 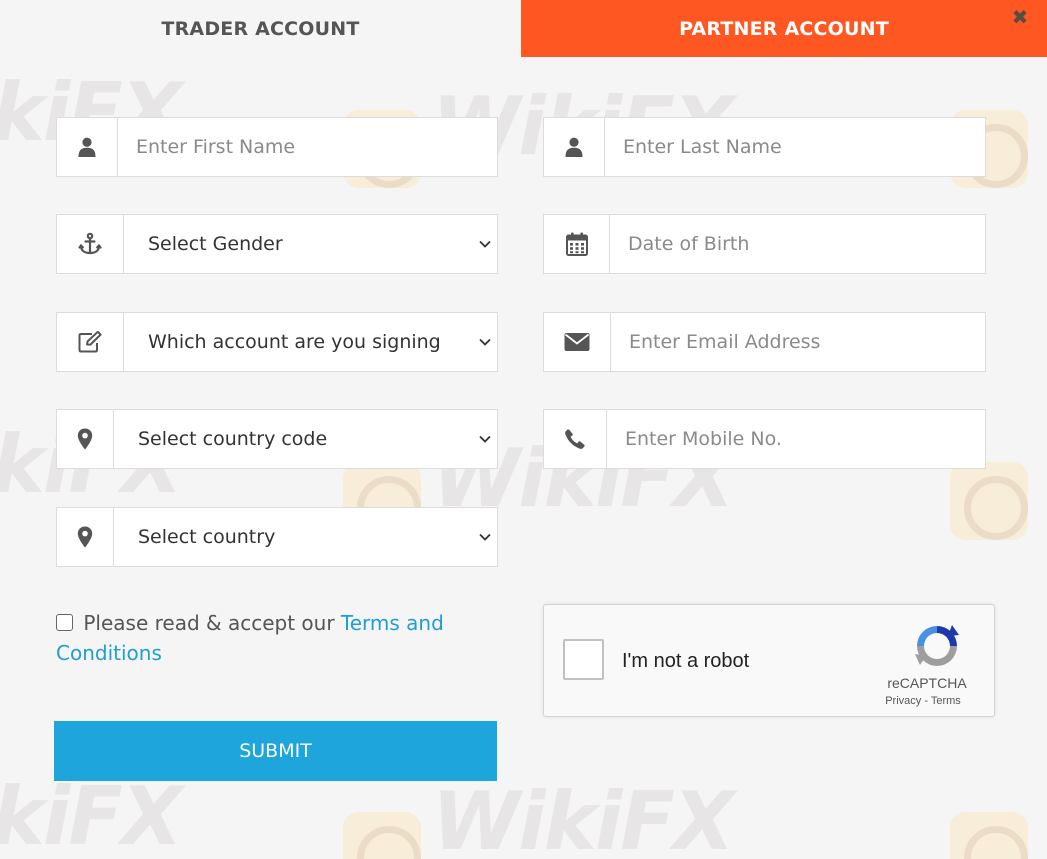 I want to click on gender-select: Select Gender, so click(x=310, y=244).